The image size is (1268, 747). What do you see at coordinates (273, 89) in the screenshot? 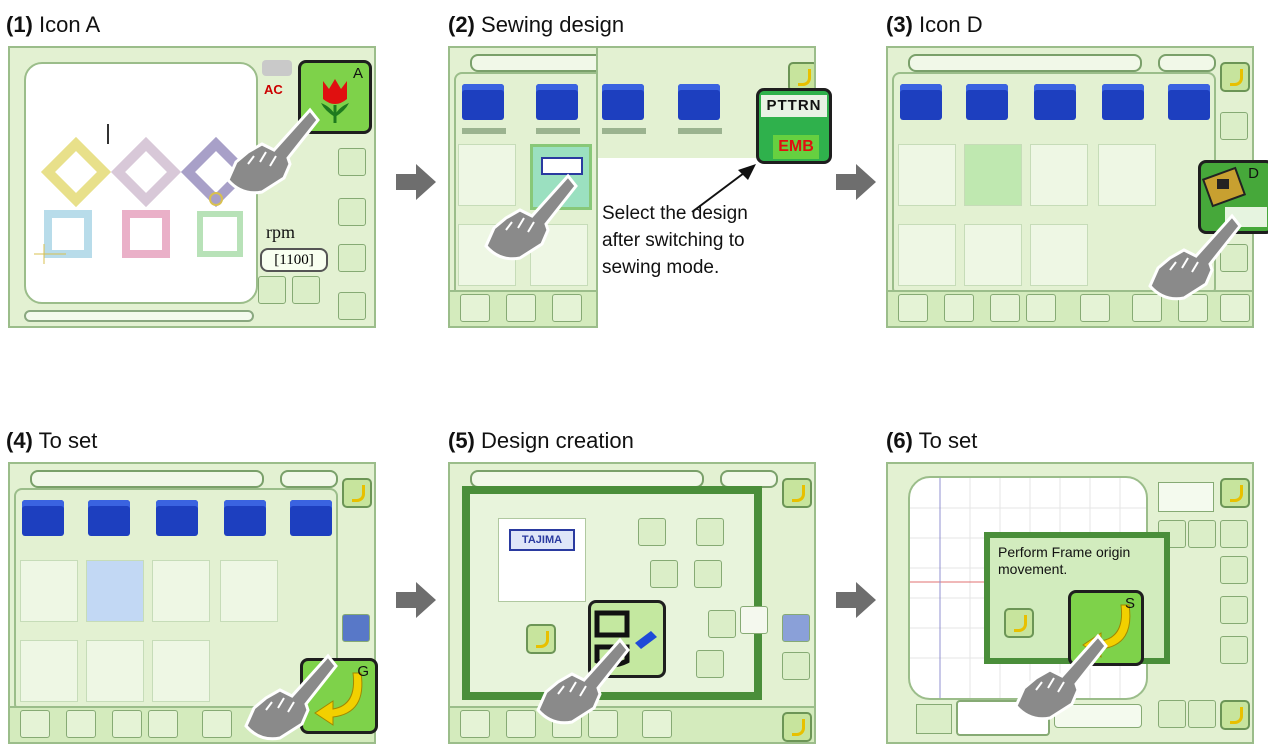
I see `ac-label: AC` at bounding box center [273, 89].